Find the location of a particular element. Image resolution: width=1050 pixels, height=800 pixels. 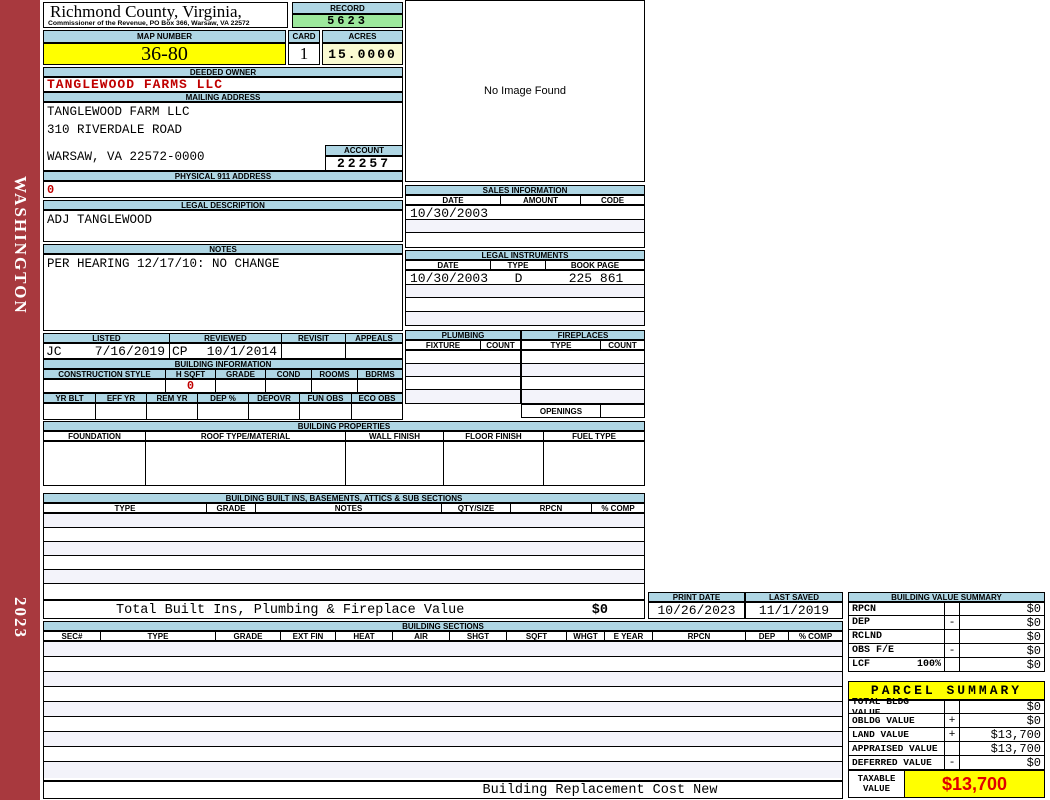

sales-code-label: CODE is located at coordinates (612, 200).